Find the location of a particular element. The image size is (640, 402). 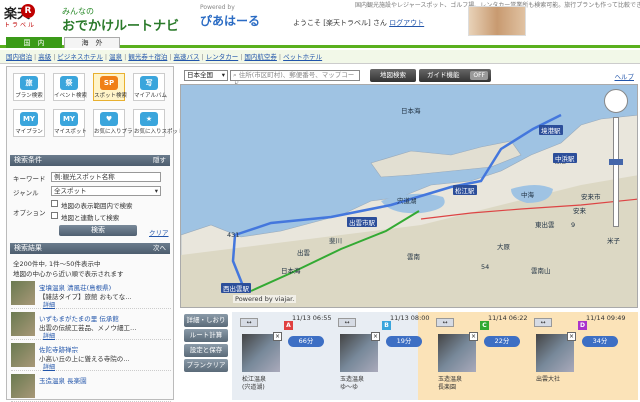

service-link: ペットホテル is located at coordinates (302, 57).